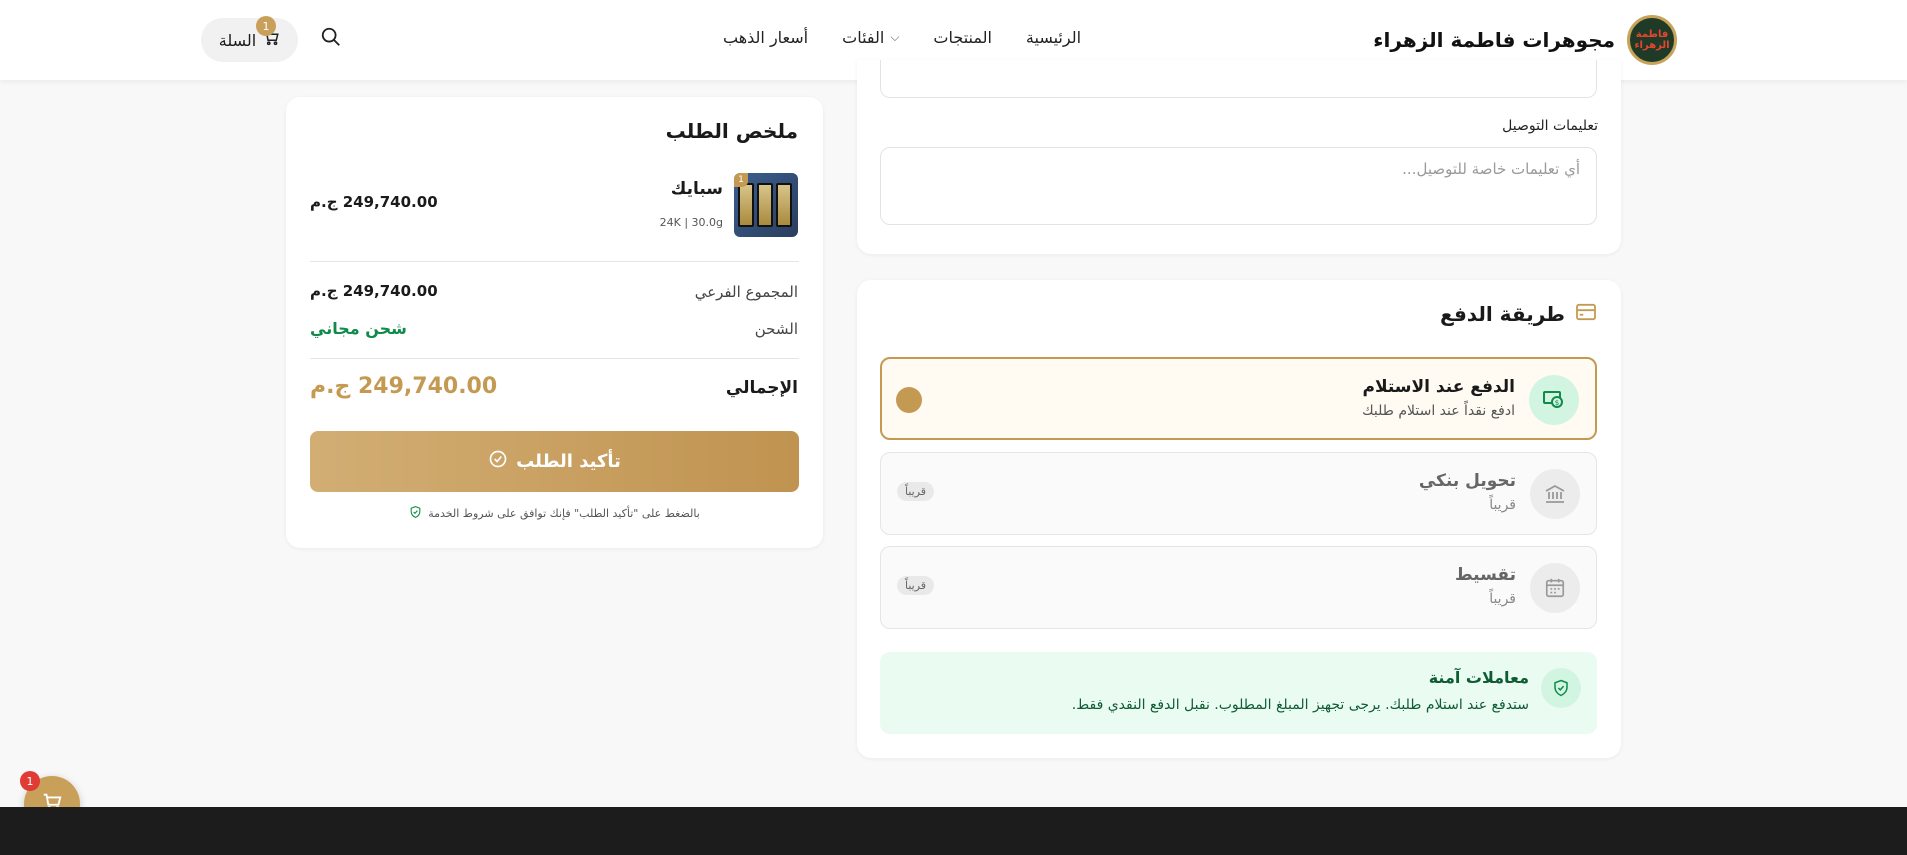 This screenshot has height=855, width=1907. What do you see at coordinates (1238, 79) in the screenshot?
I see `address-input` at bounding box center [1238, 79].